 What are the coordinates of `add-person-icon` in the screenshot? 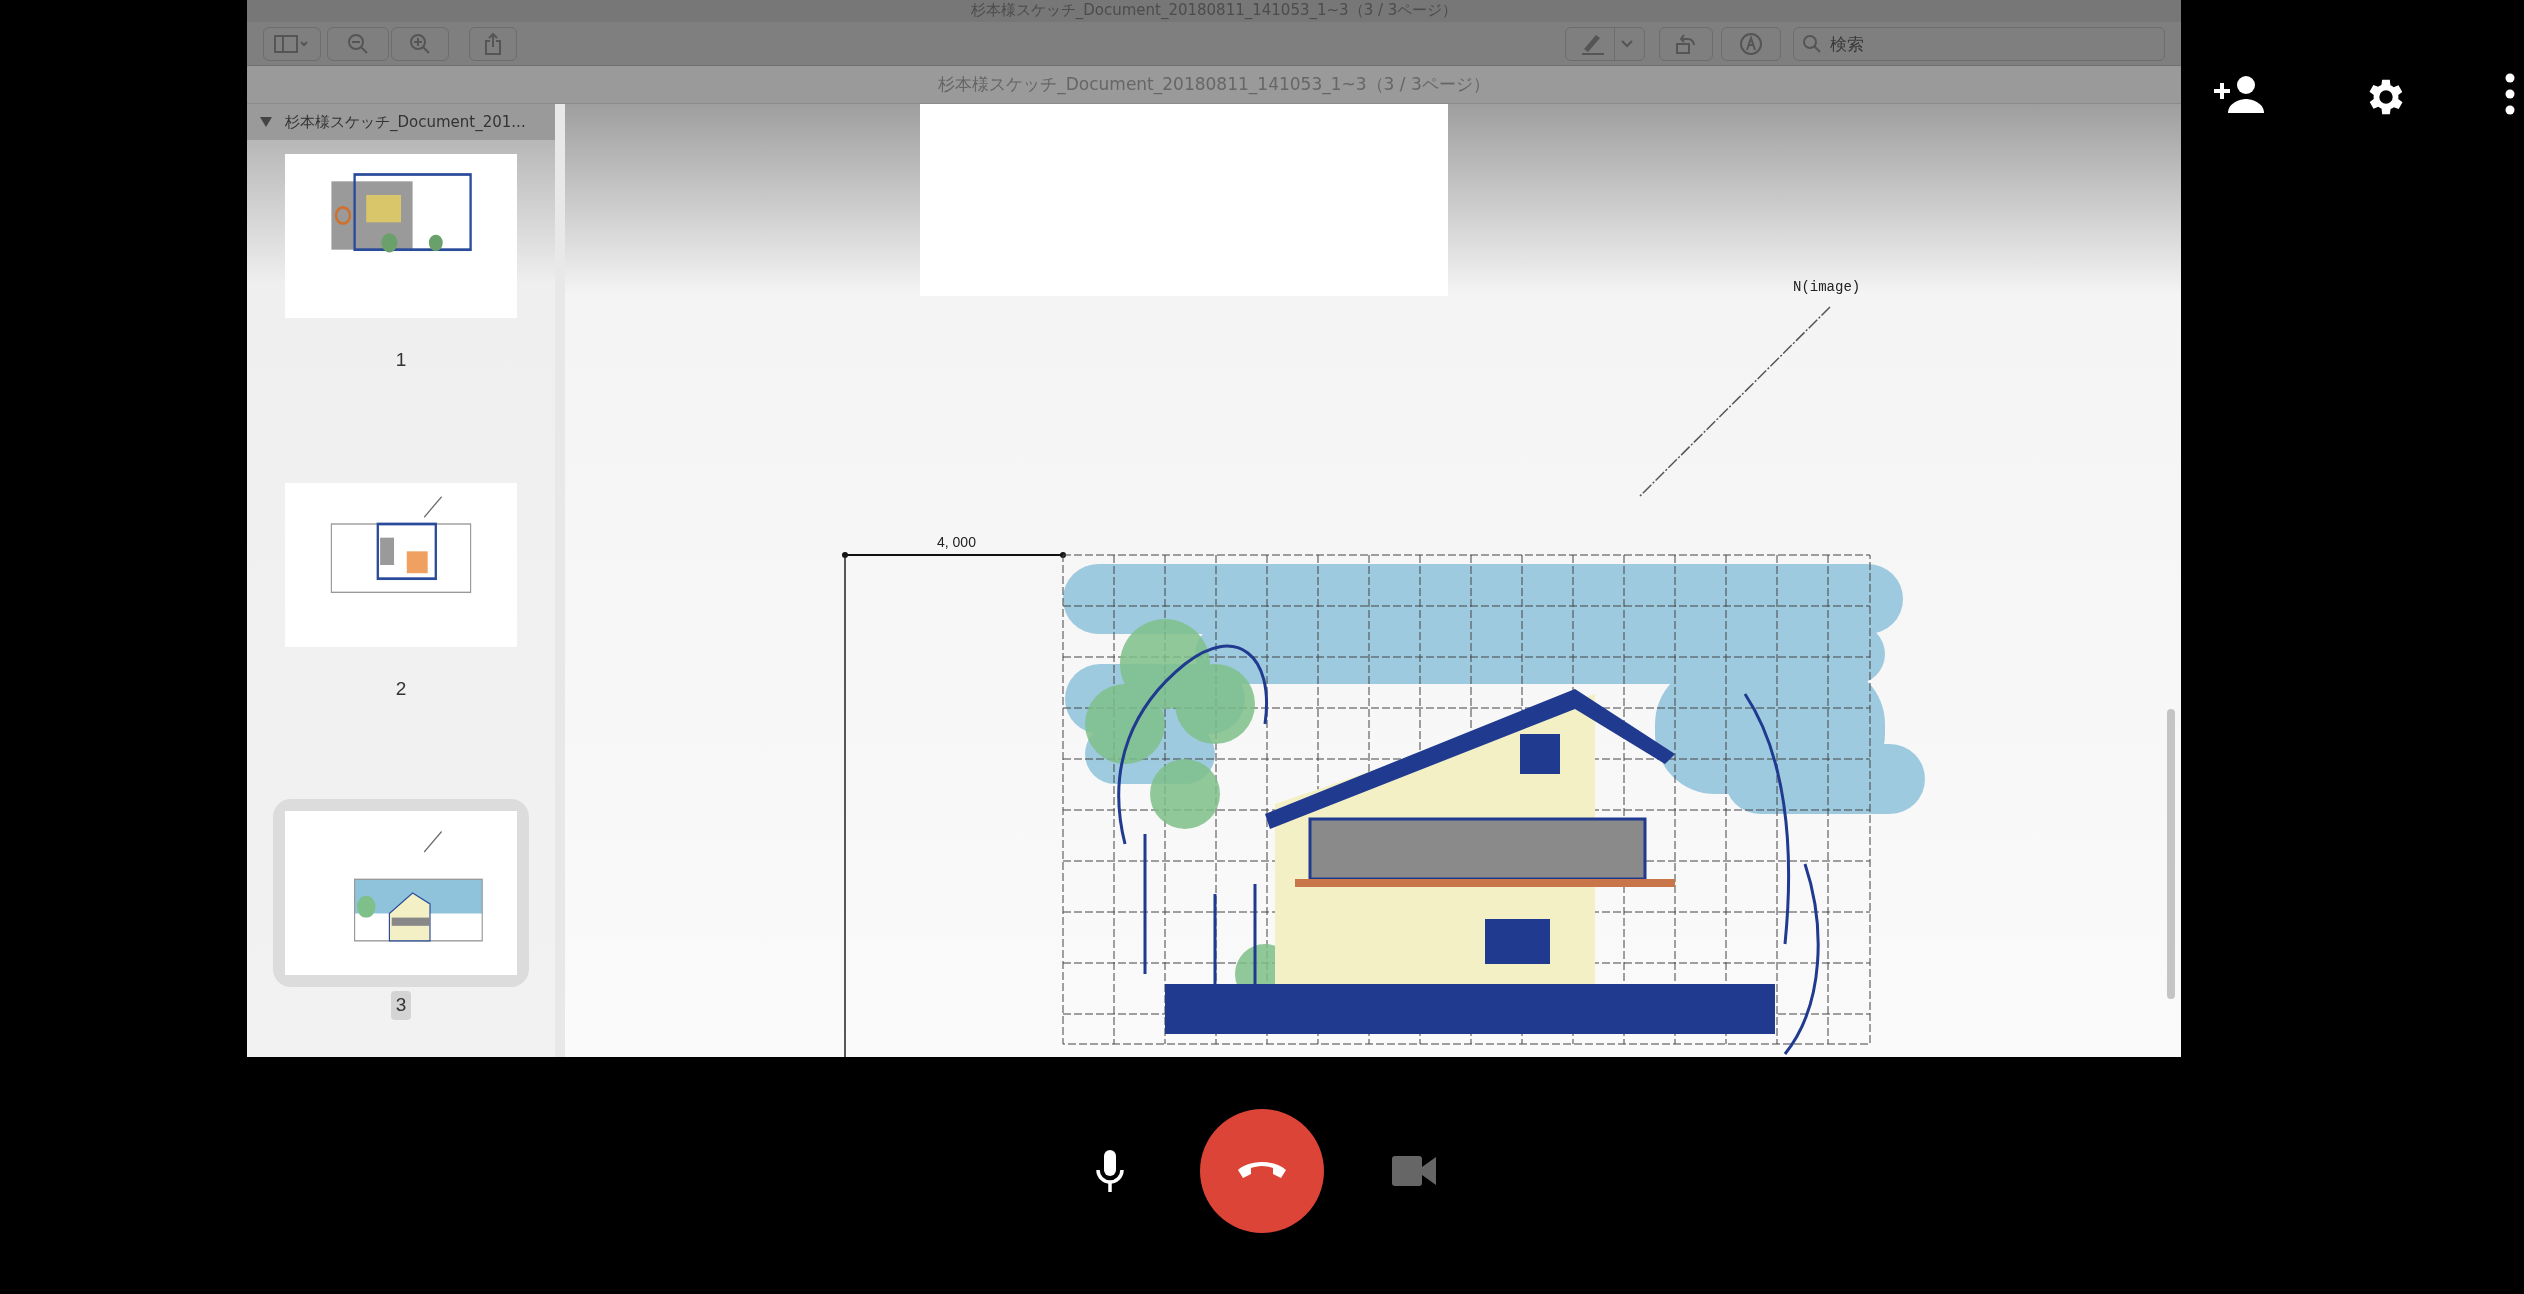 It's located at (2239, 94).